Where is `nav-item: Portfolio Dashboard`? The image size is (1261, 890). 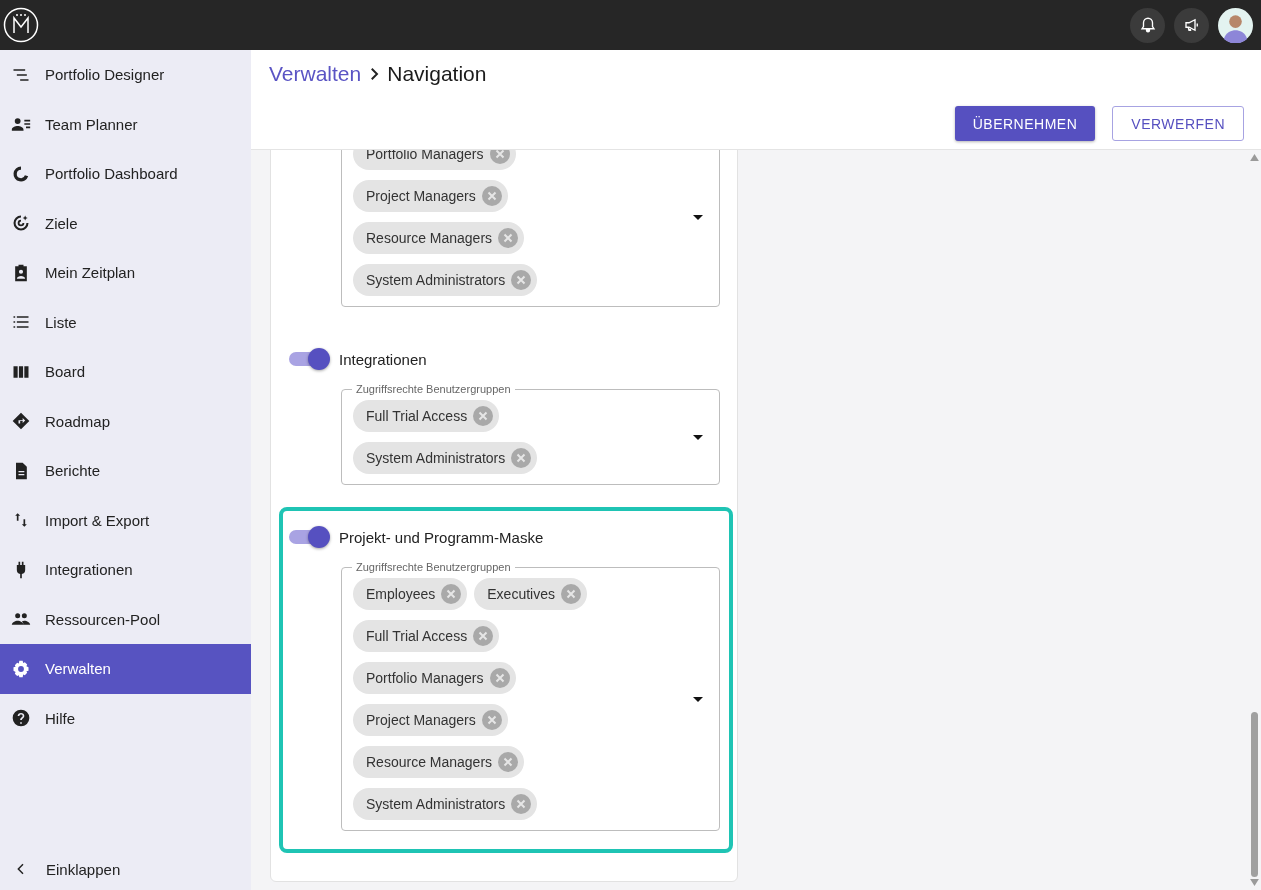 nav-item: Portfolio Dashboard is located at coordinates (125, 174).